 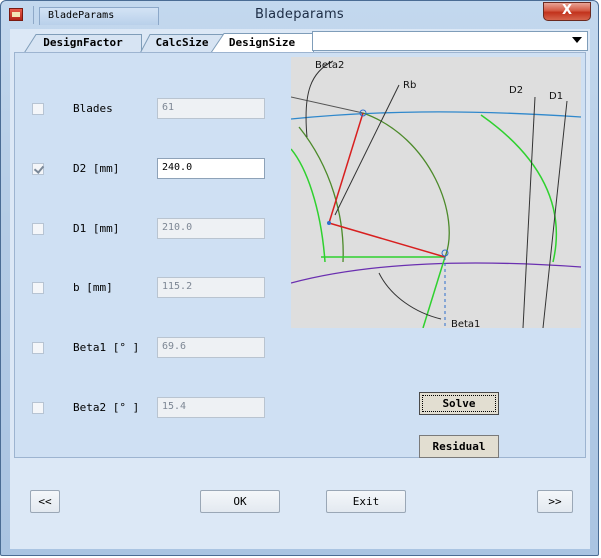 What do you see at coordinates (93, 287) in the screenshot?
I see `b-label: b [mm]` at bounding box center [93, 287].